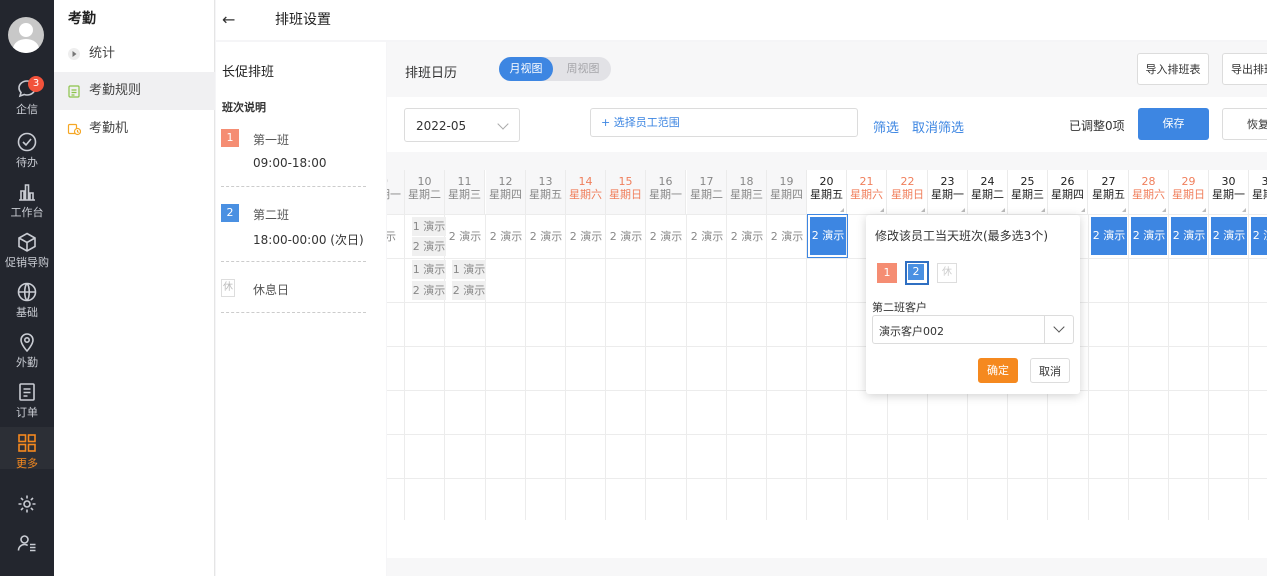  I want to click on day-number: 25, so click(1027, 181).